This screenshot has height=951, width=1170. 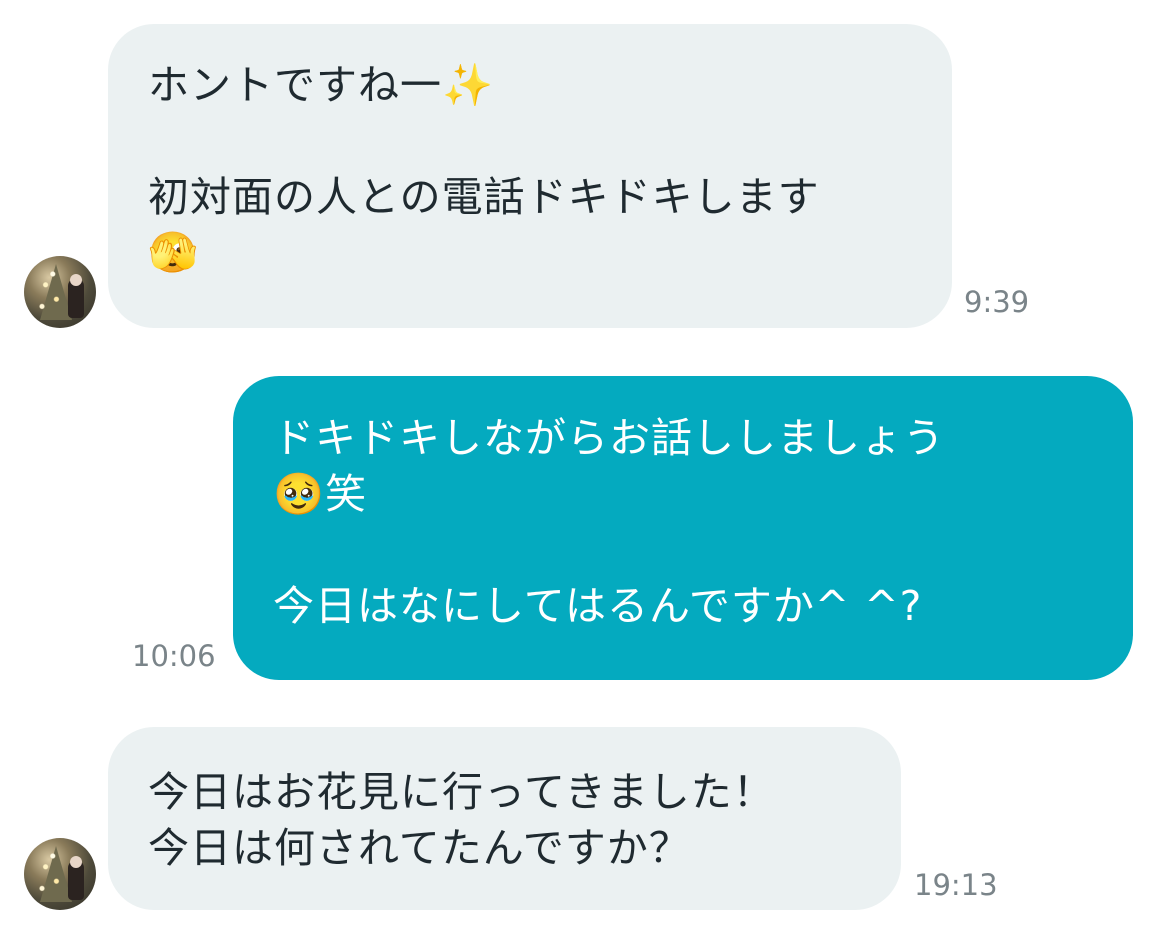 What do you see at coordinates (956, 885) in the screenshot?
I see `message-timestamp: 19:13` at bounding box center [956, 885].